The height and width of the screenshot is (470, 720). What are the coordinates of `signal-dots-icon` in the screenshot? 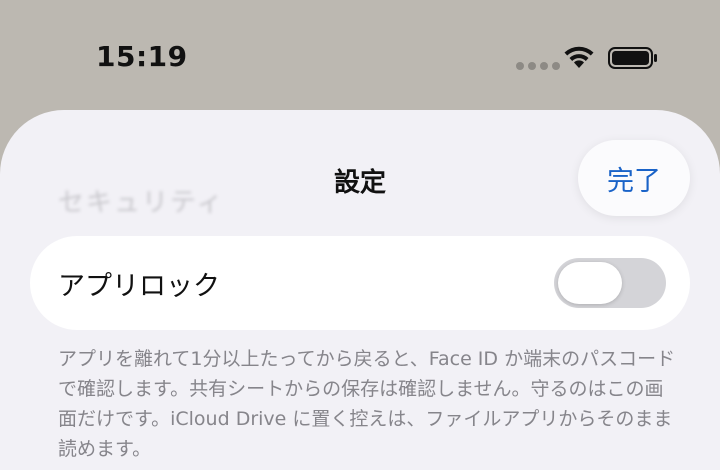 It's located at (538, 66).